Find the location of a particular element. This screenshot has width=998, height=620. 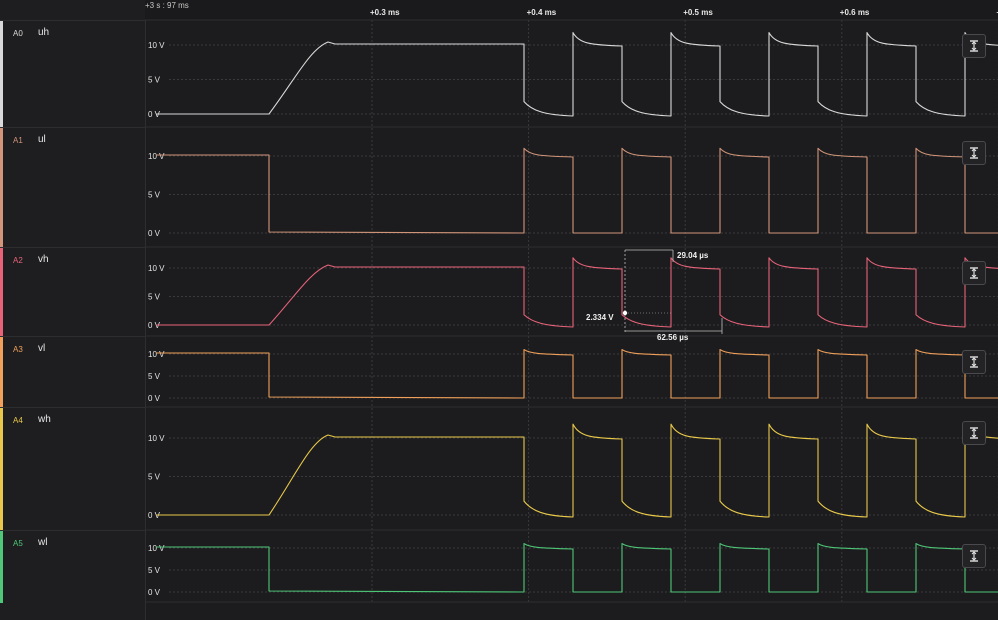

channel-name: vl is located at coordinates (42, 348).